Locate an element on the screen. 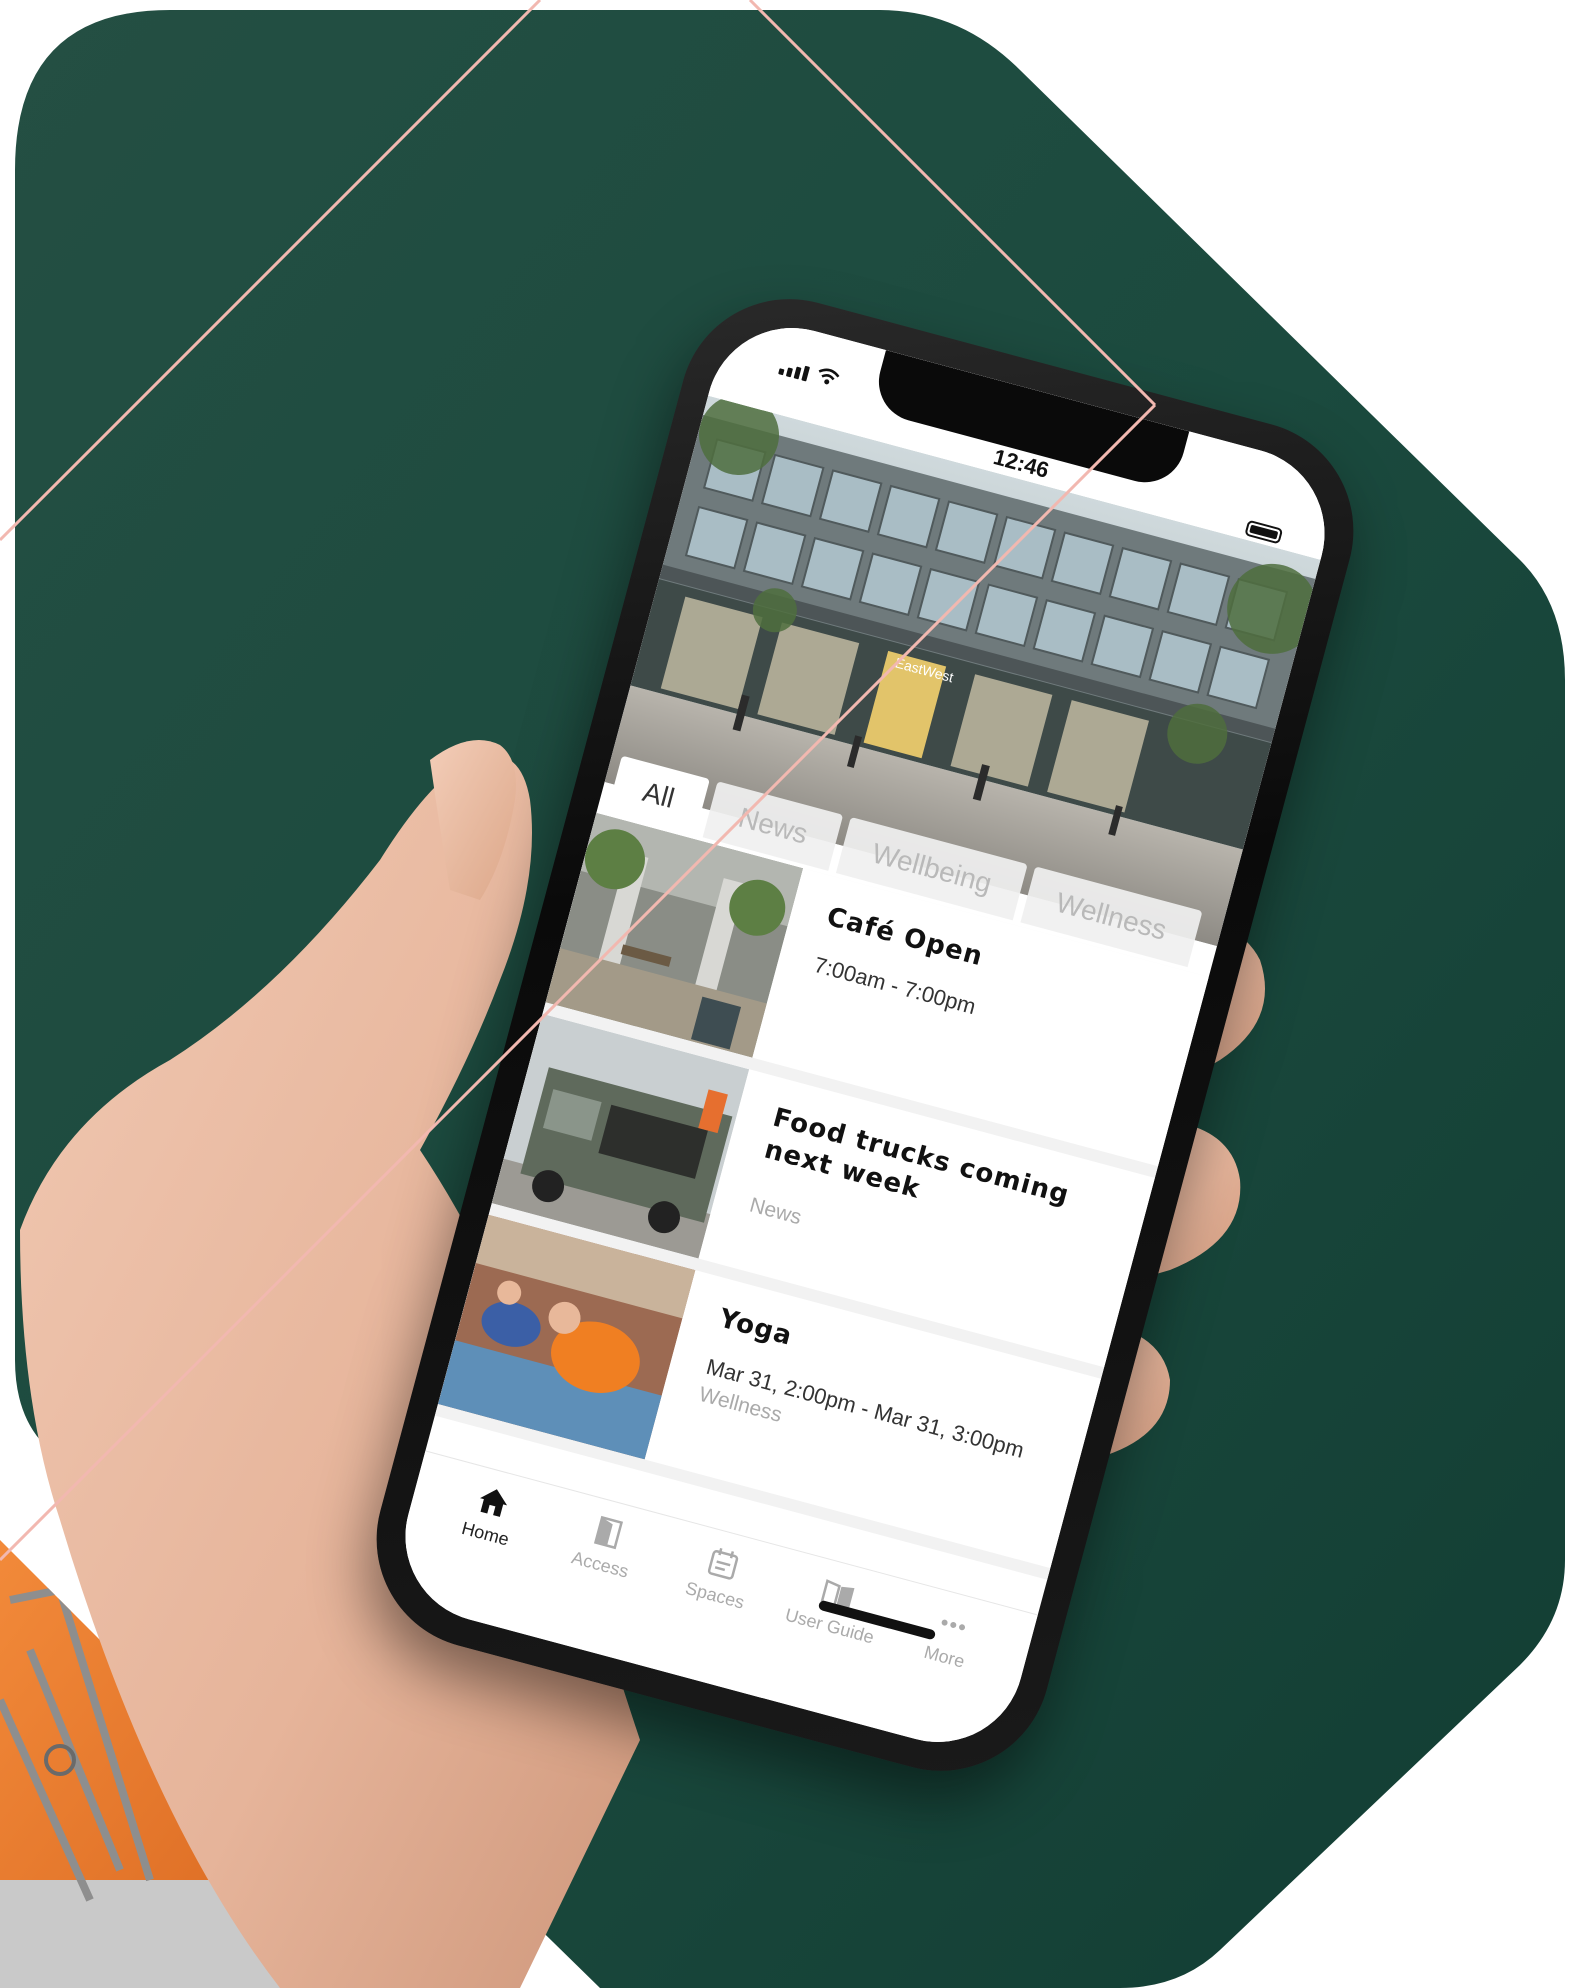 Image resolution: width=1569 pixels, height=1988 pixels. tab-more-label: More is located at coordinates (944, 1656).